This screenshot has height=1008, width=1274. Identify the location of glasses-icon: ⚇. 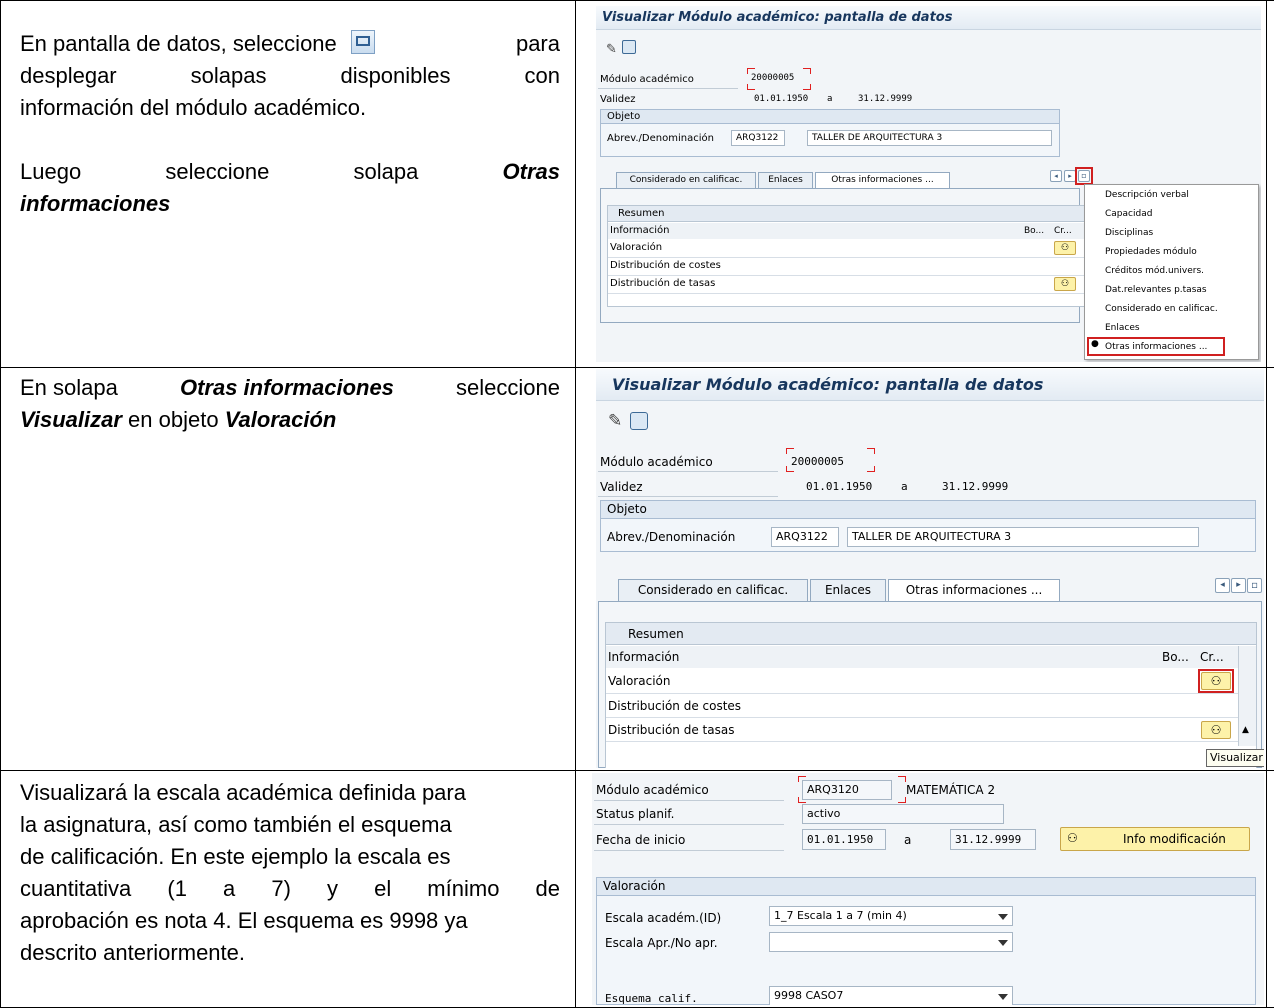
(1072, 838).